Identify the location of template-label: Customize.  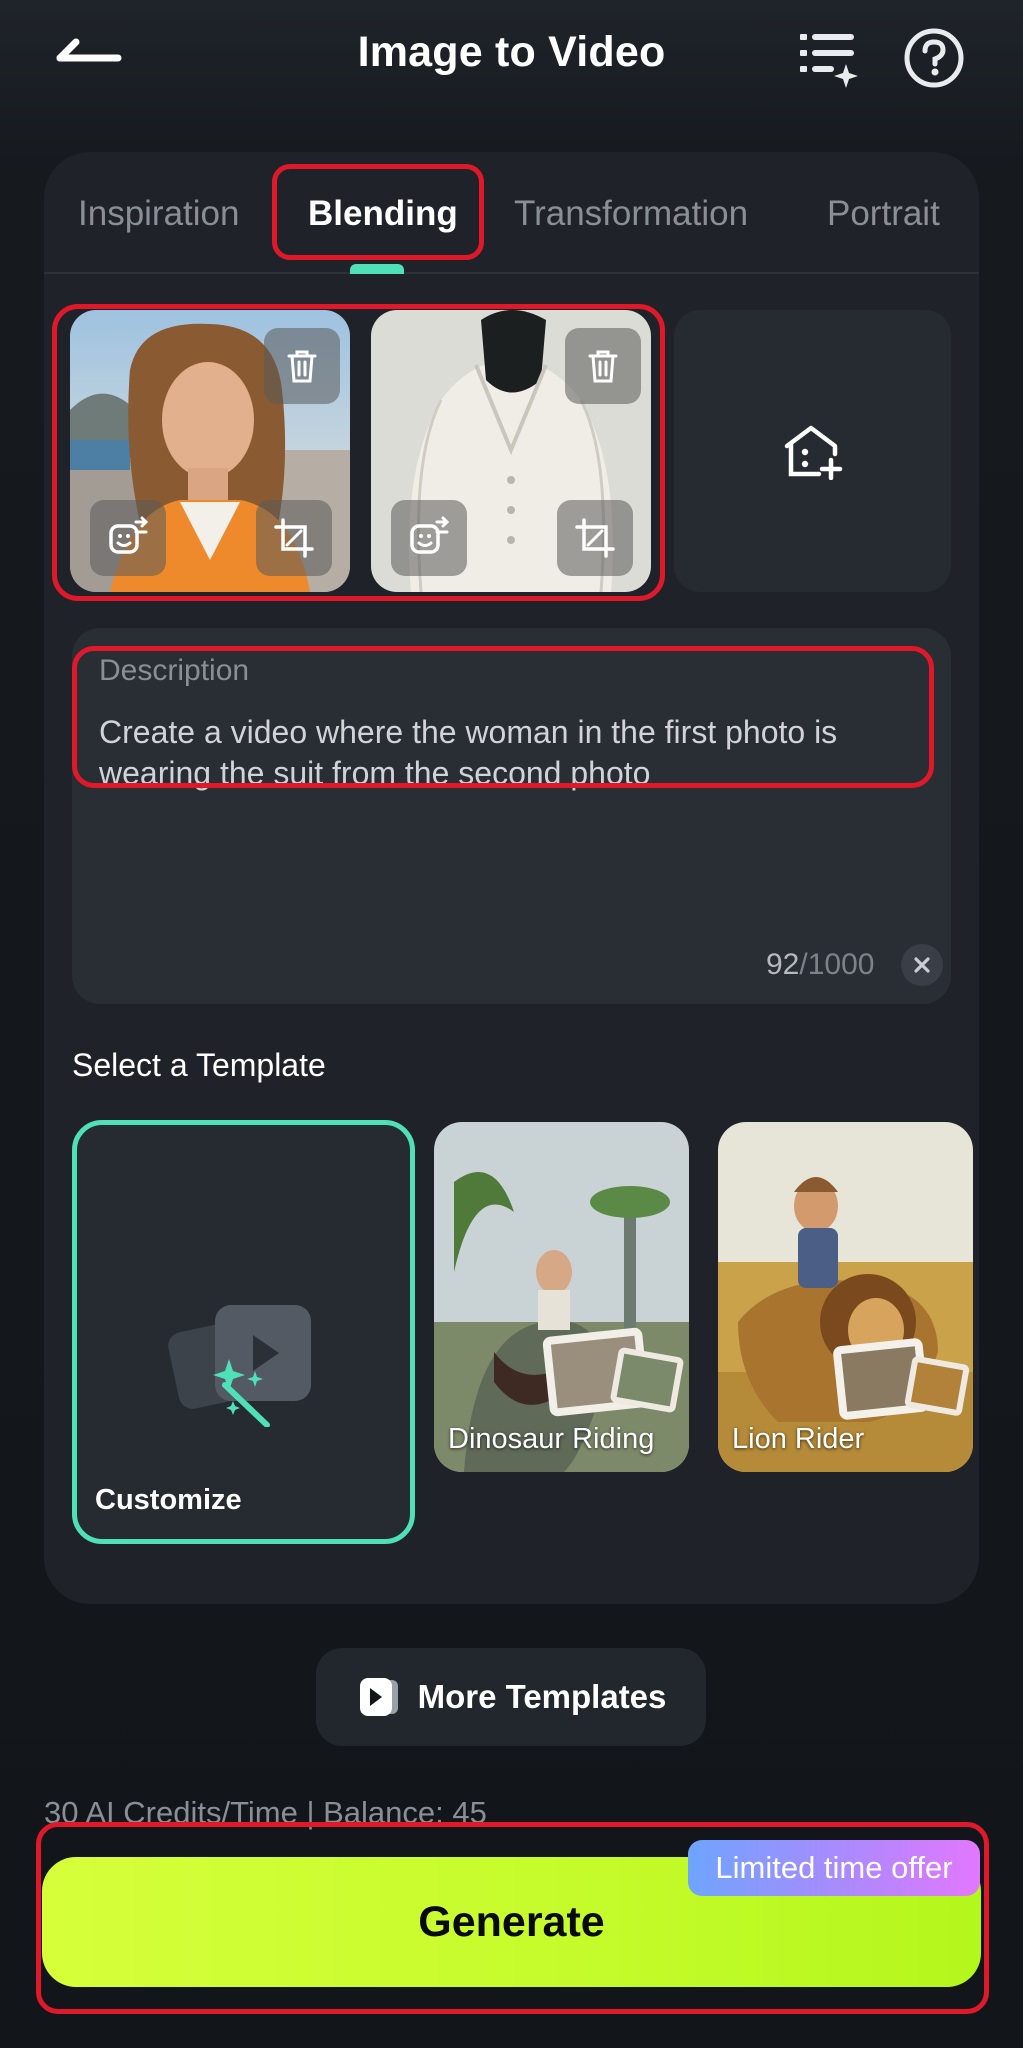
(168, 1500).